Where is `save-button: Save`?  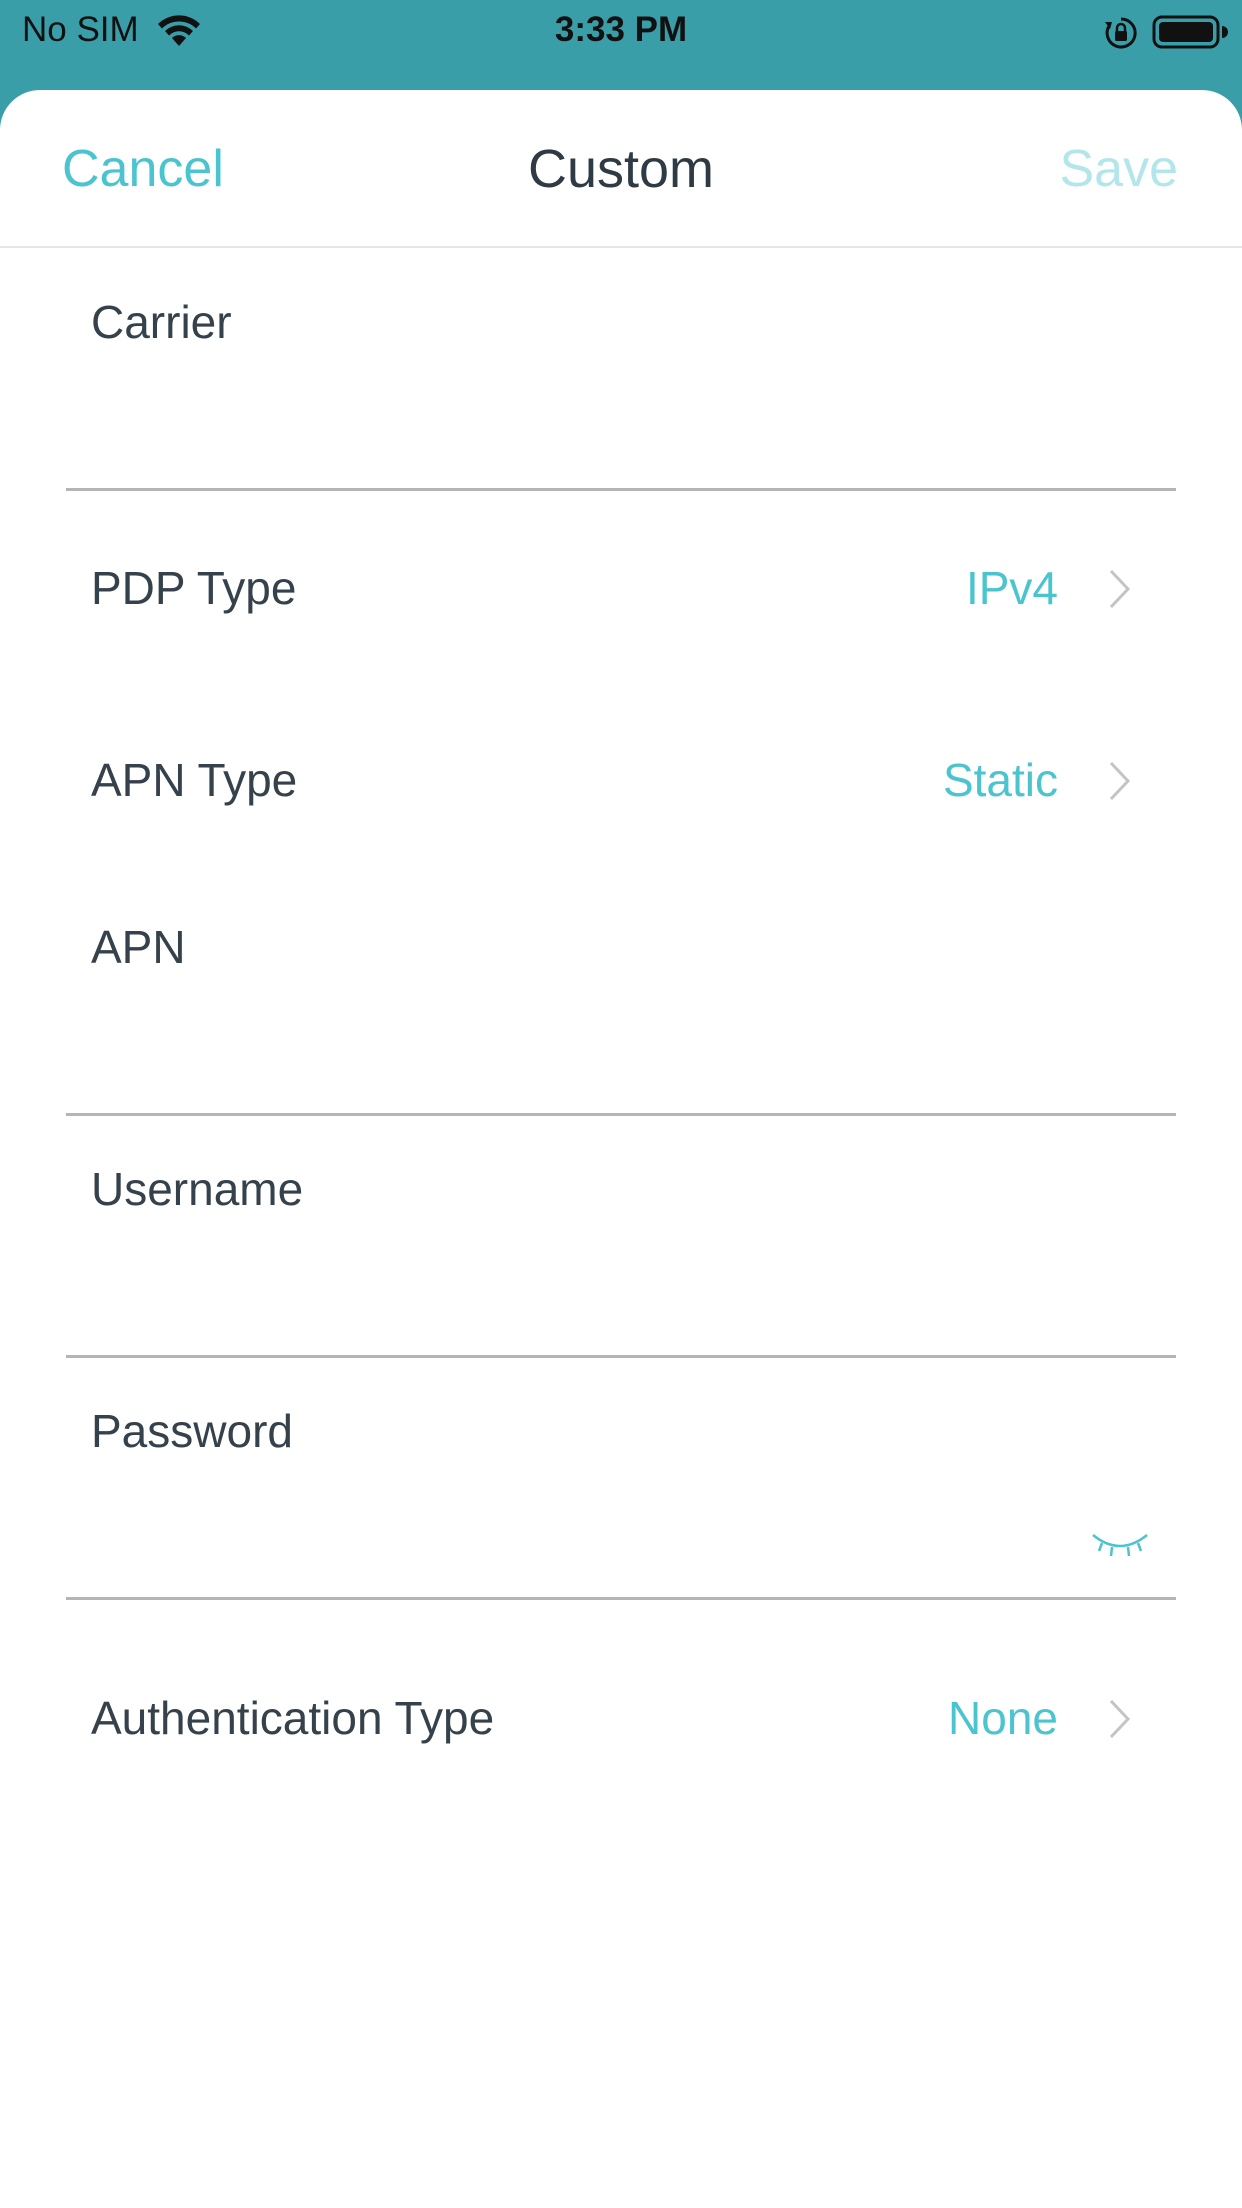
save-button: Save is located at coordinates (1118, 169).